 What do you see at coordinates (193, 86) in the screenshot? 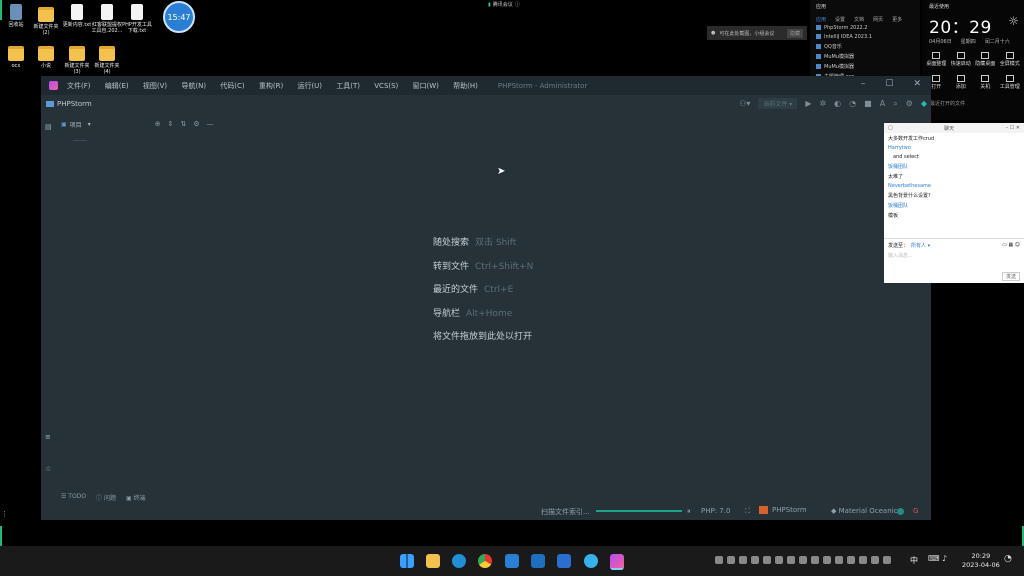
I see `menu-navigate: 导航(N)` at bounding box center [193, 86].